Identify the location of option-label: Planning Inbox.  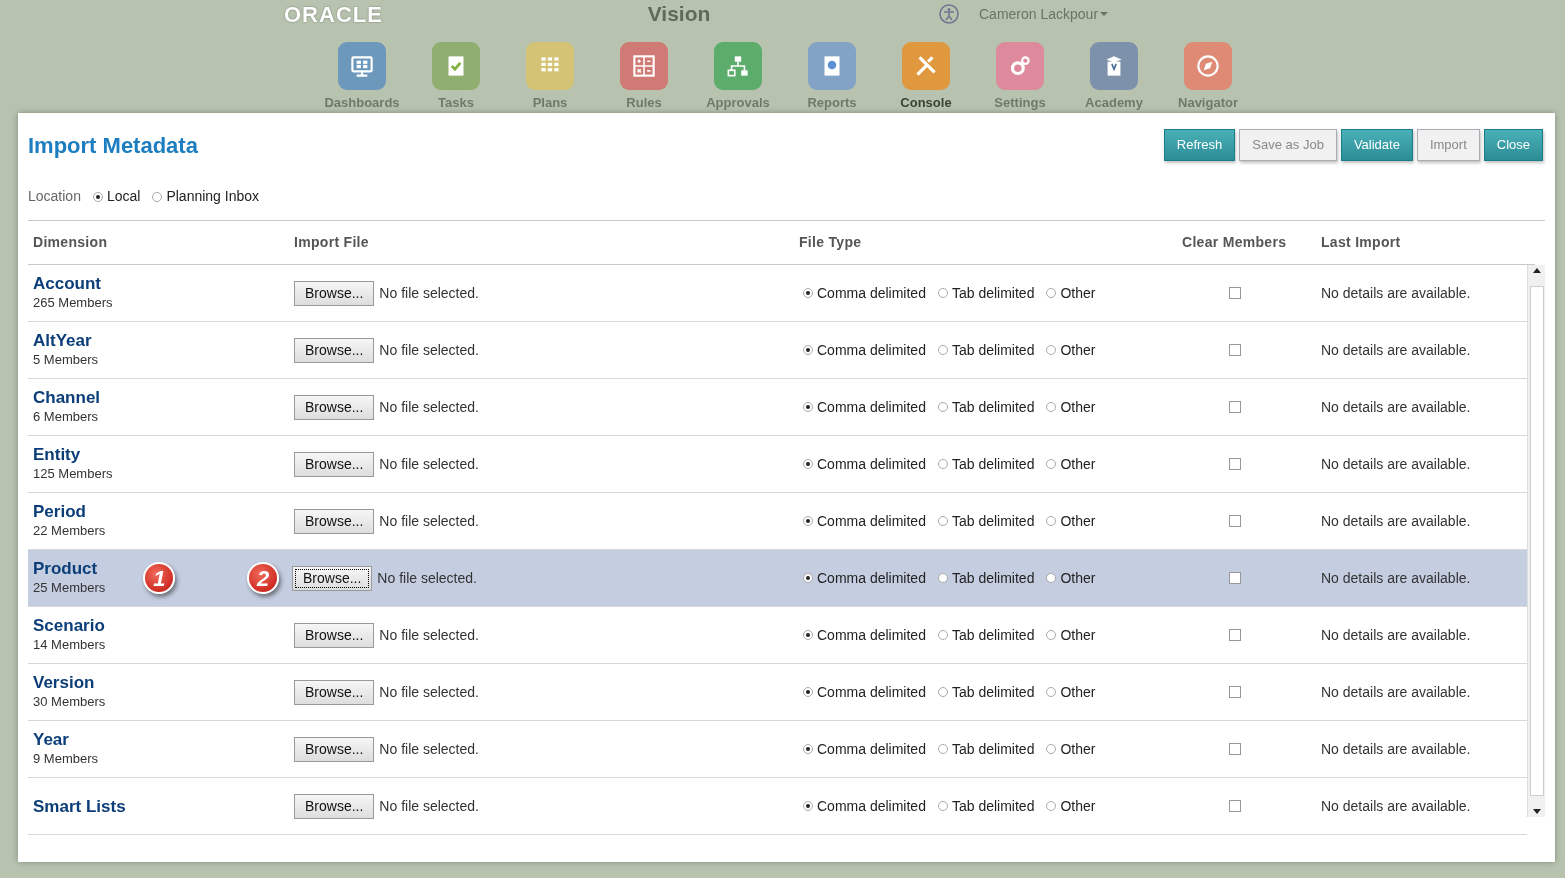
(213, 196).